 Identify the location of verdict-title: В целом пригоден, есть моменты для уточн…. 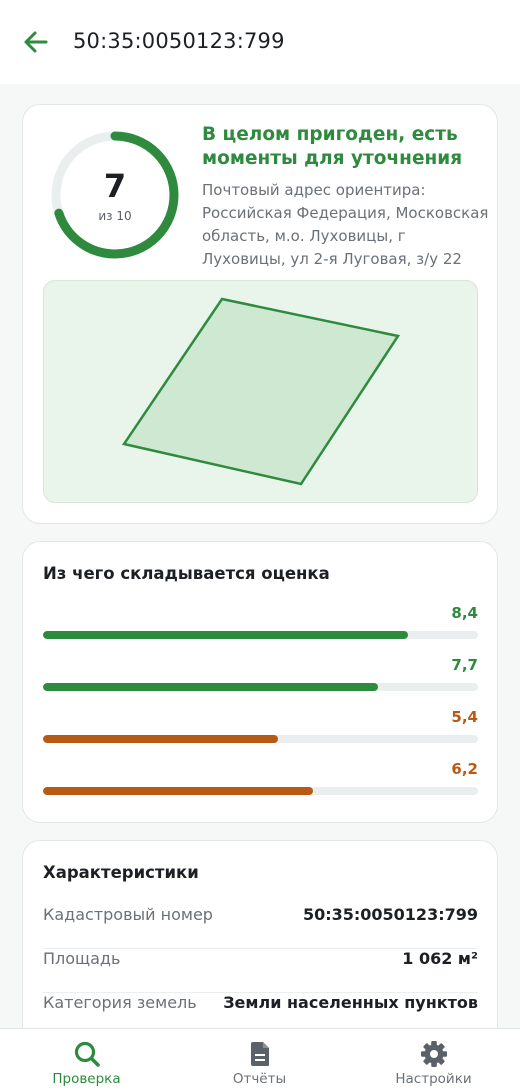
(332, 146).